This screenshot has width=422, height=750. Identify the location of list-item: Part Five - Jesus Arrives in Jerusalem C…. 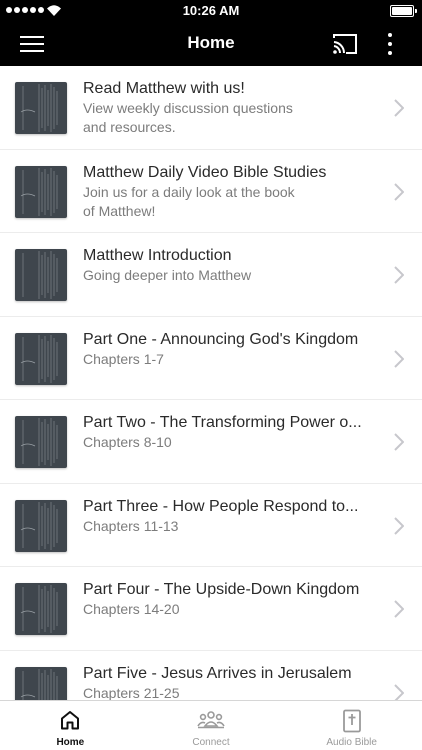
(211, 676).